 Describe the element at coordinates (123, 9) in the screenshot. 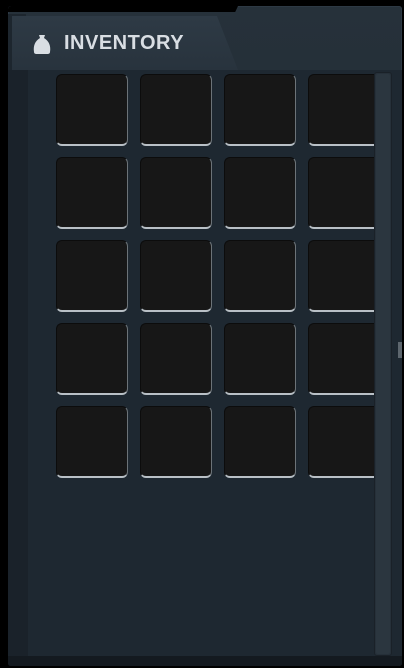

I see `panel-top-shadow` at that location.